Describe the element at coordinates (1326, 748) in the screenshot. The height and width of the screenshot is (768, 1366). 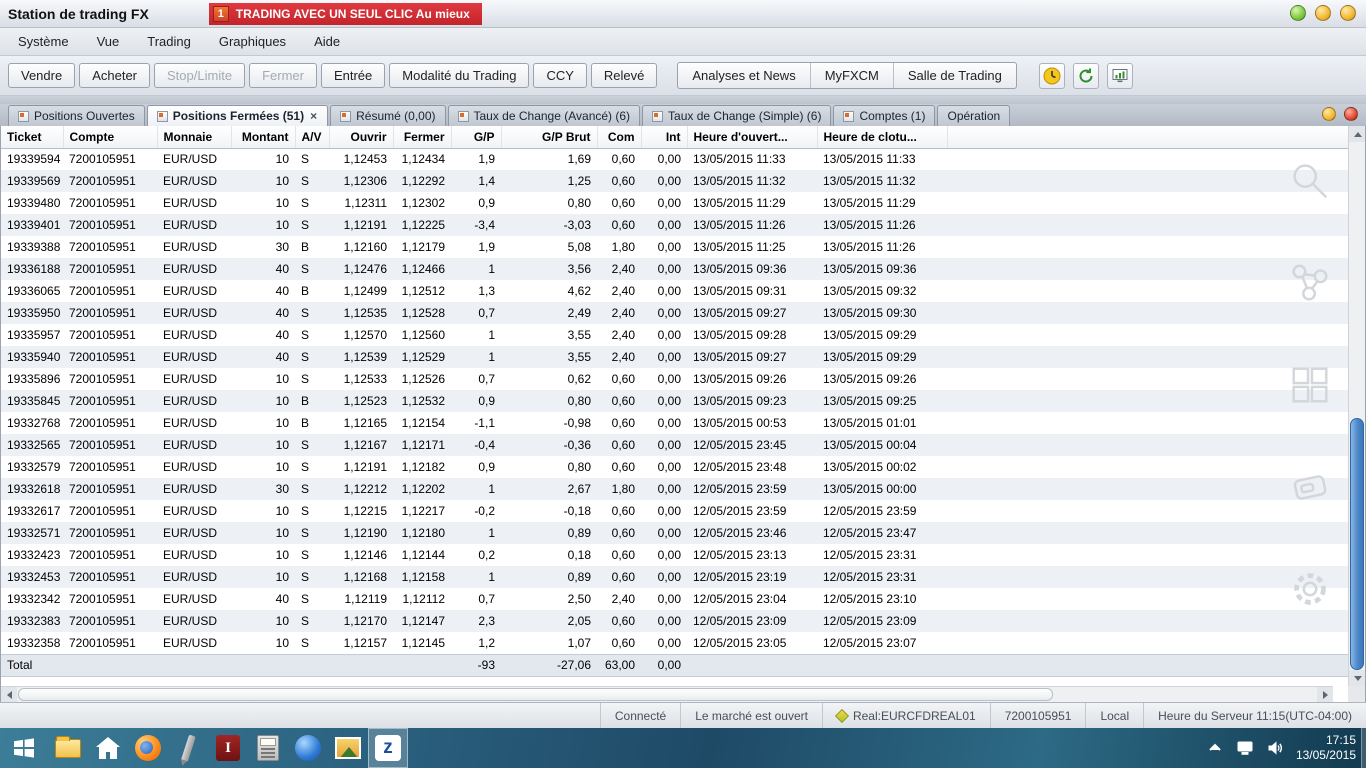
I see `tray-clock: 17:15 13/05/2015` at that location.